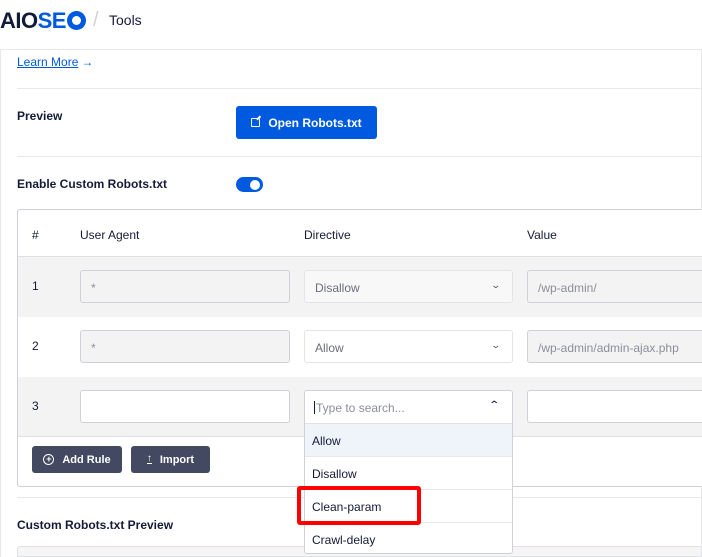  I want to click on logo-text-aio: AIO, so click(19, 20).